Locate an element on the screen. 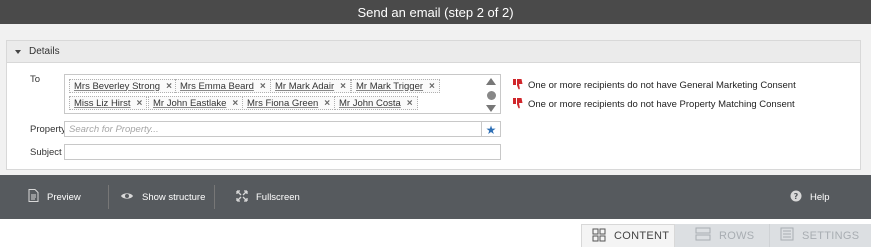 The width and height of the screenshot is (871, 247). recipient-name: Mr John Eastlake is located at coordinates (190, 103).